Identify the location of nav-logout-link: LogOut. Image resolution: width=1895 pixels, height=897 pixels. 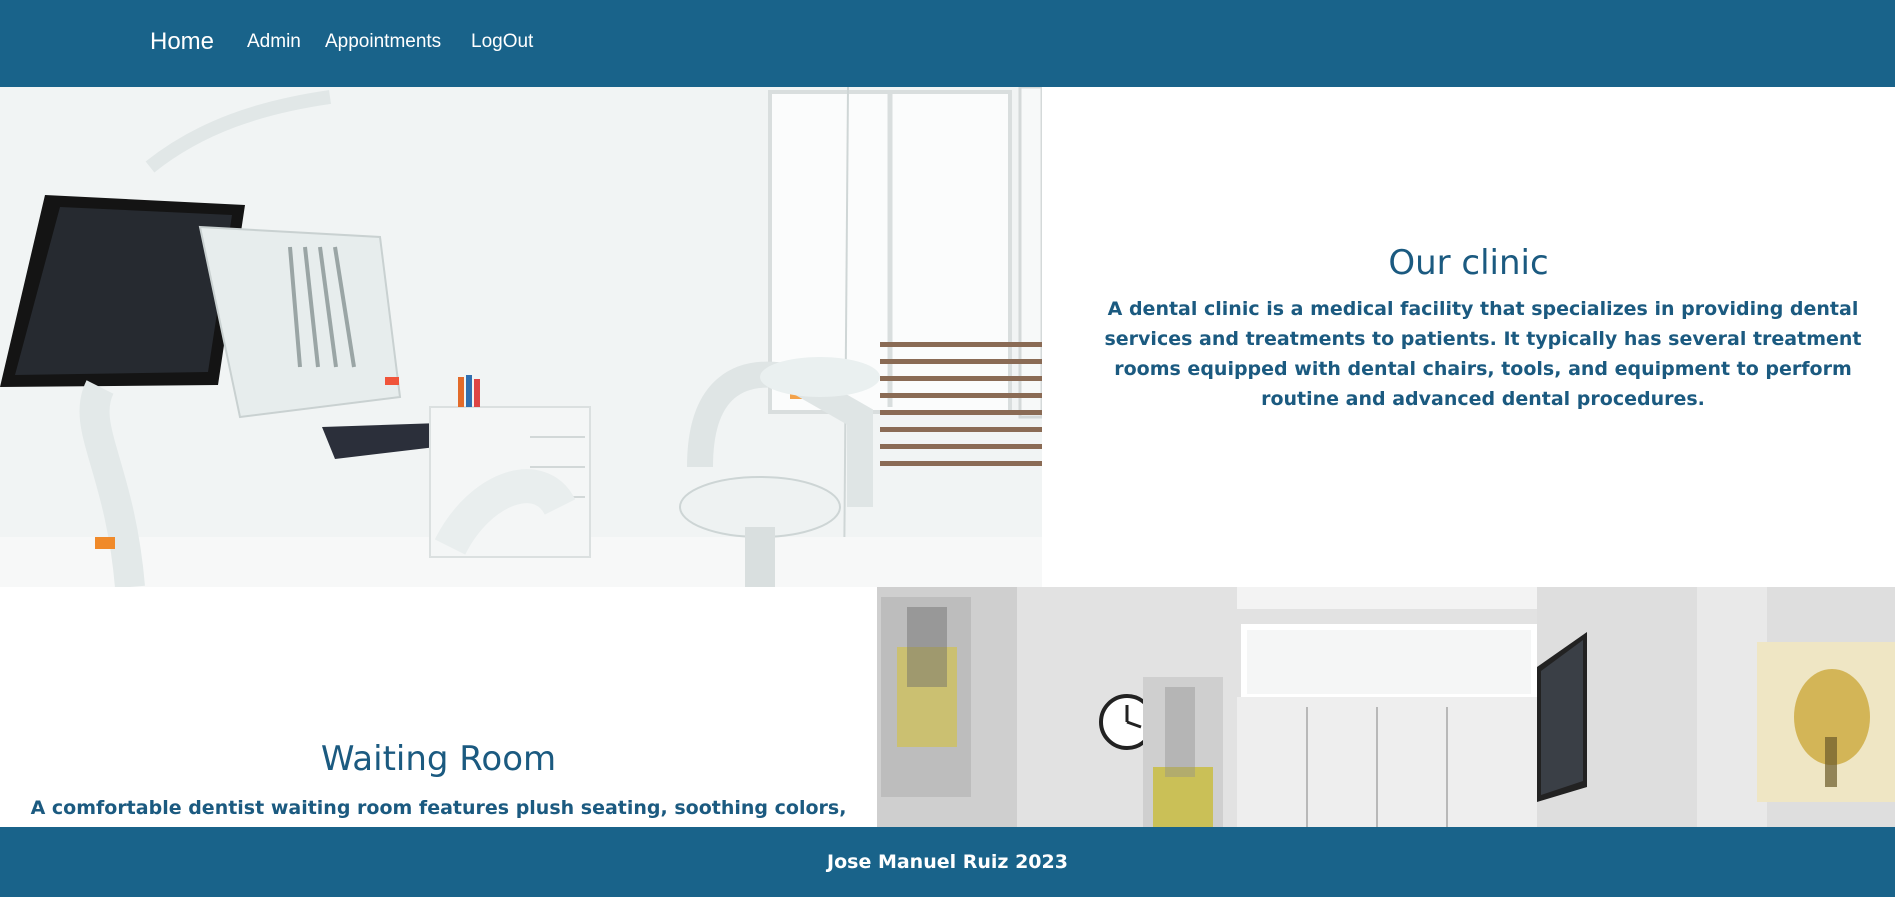
(502, 42).